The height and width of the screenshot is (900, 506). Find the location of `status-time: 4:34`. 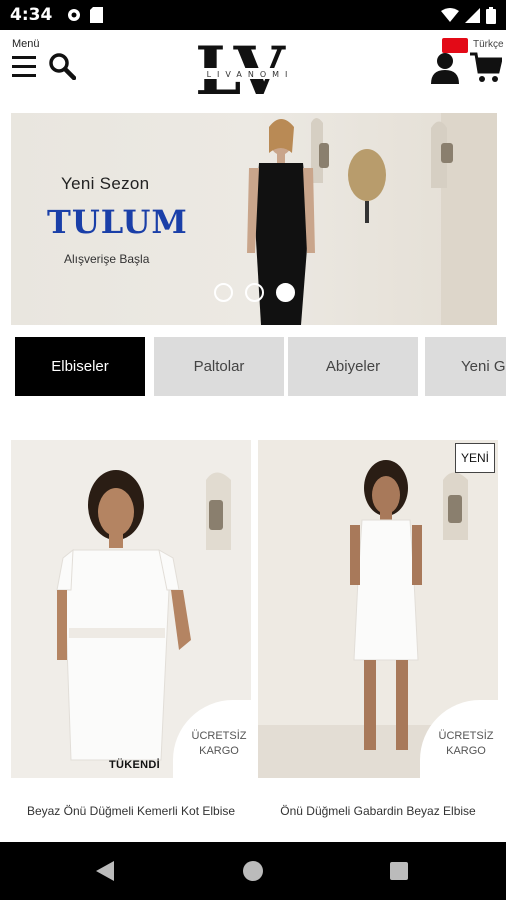

status-time: 4:34 is located at coordinates (31, 15).